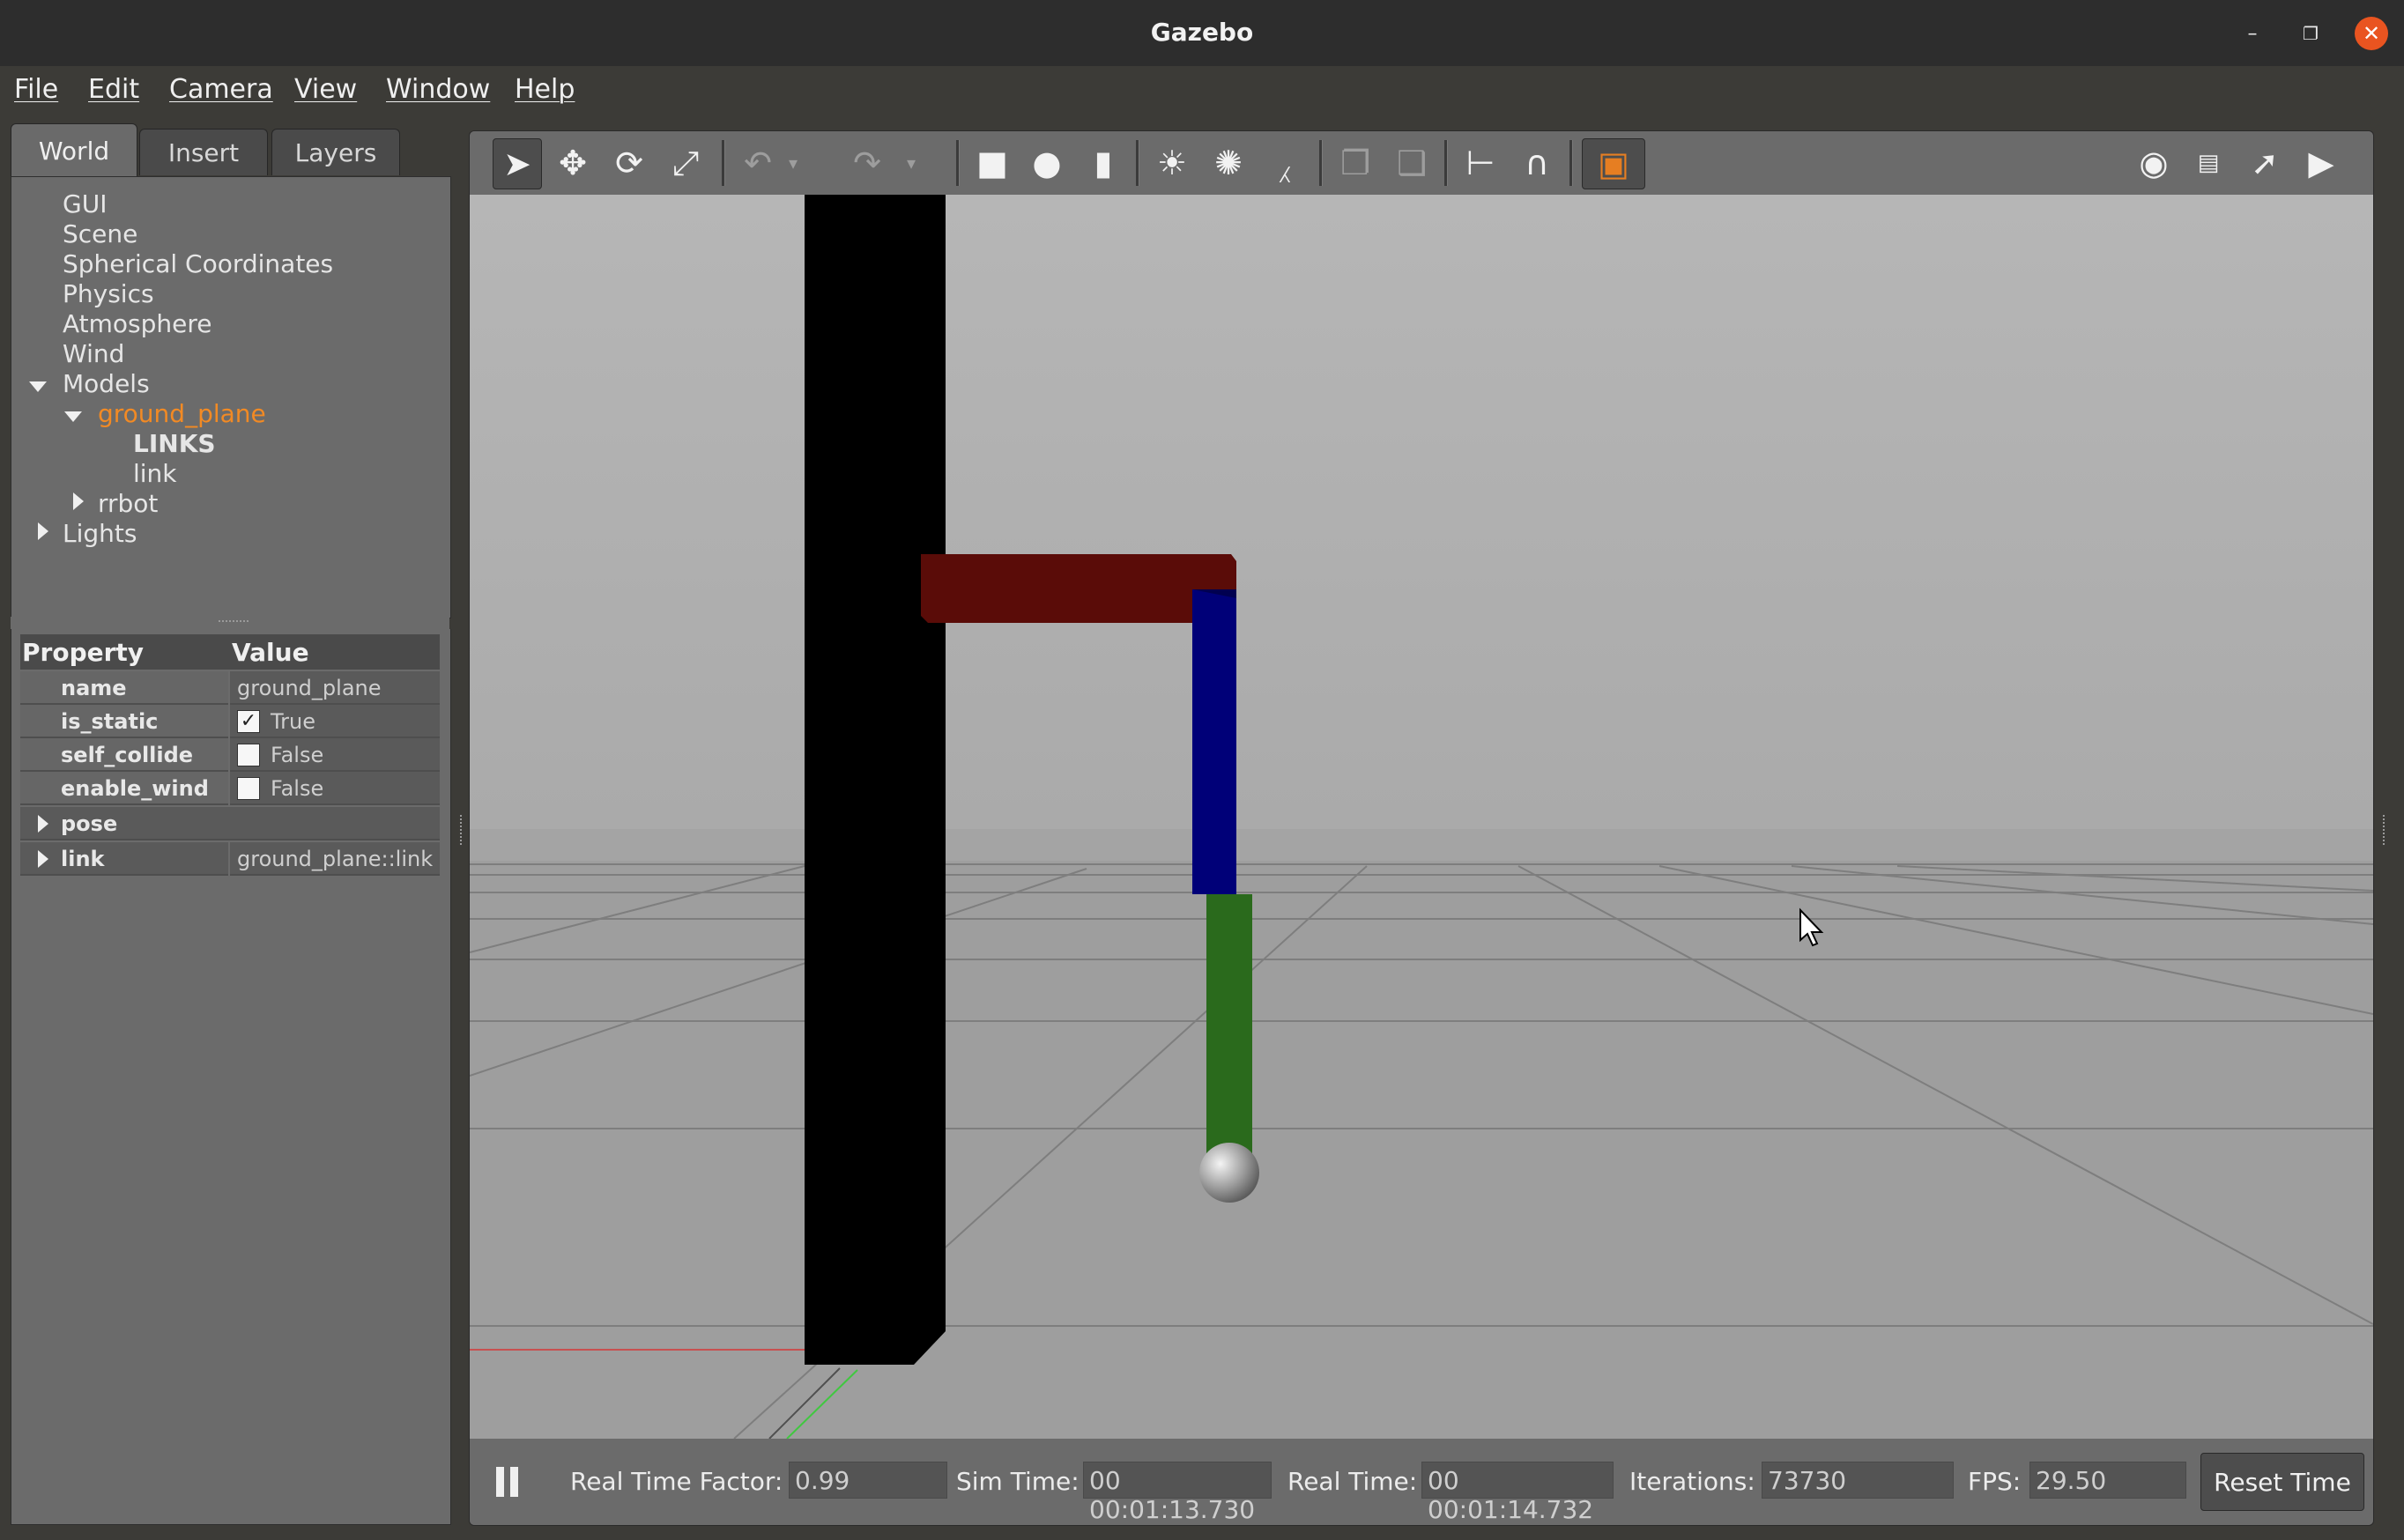 The width and height of the screenshot is (2404, 1540). What do you see at coordinates (1807, 1480) in the screenshot?
I see `iterations-value: 73730` at bounding box center [1807, 1480].